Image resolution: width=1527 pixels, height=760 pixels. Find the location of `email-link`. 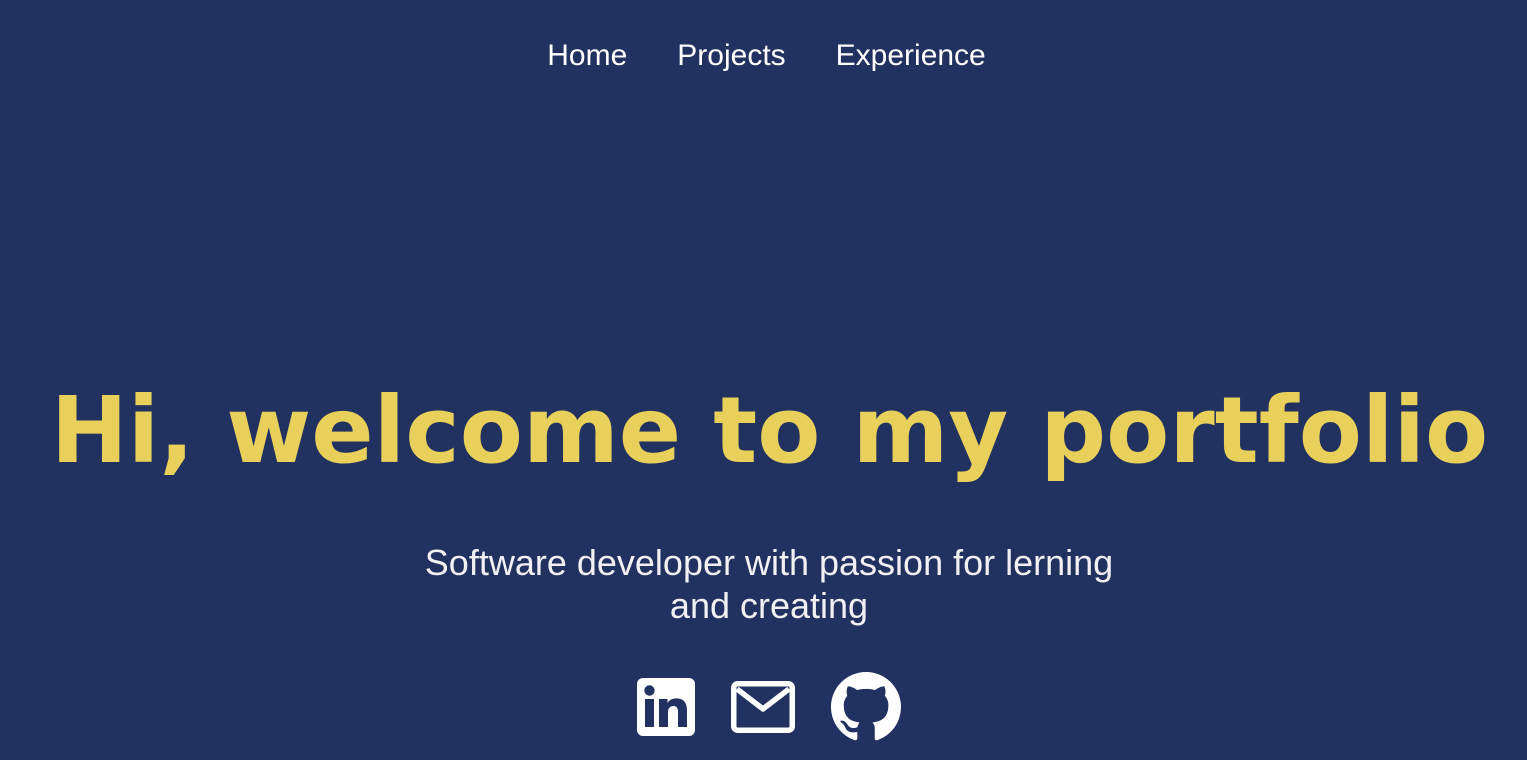

email-link is located at coordinates (762, 707).